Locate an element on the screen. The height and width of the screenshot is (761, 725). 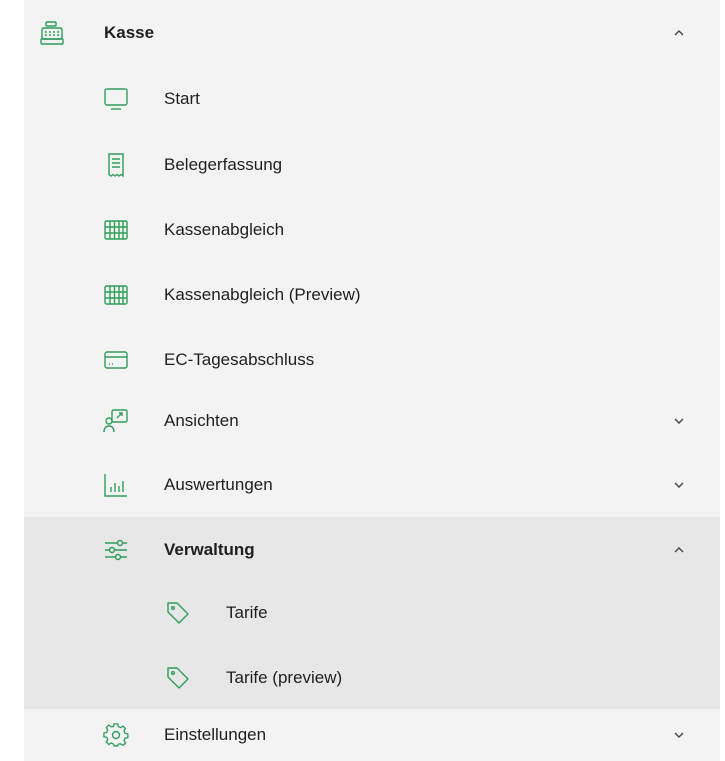
nav-subitem-label: Tarife is located at coordinates (247, 612).